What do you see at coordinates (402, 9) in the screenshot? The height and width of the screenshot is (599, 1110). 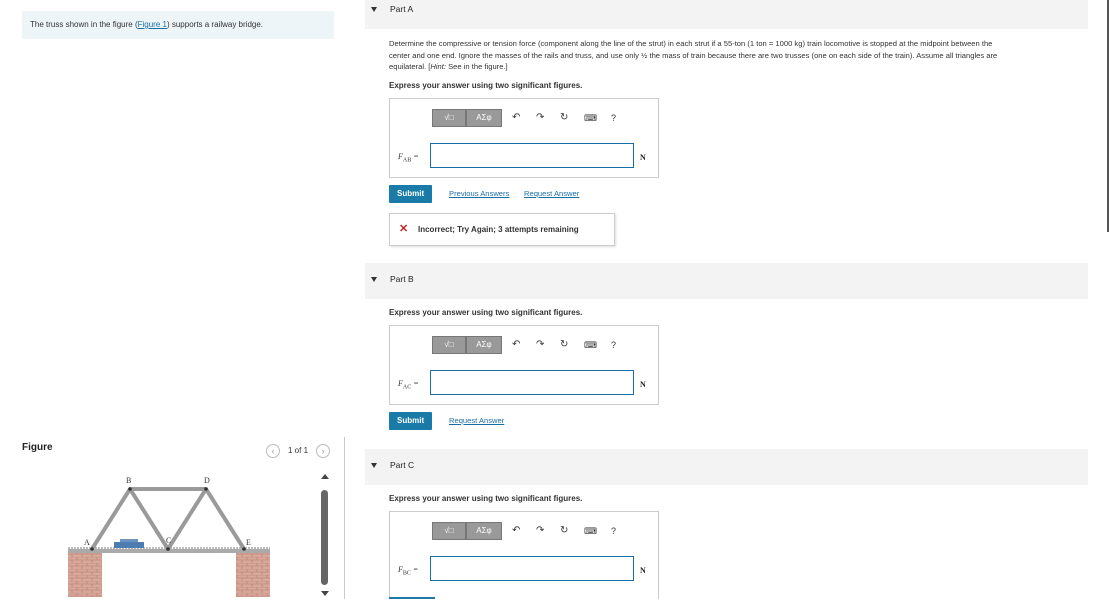 I see `part-a-label: Part A` at bounding box center [402, 9].